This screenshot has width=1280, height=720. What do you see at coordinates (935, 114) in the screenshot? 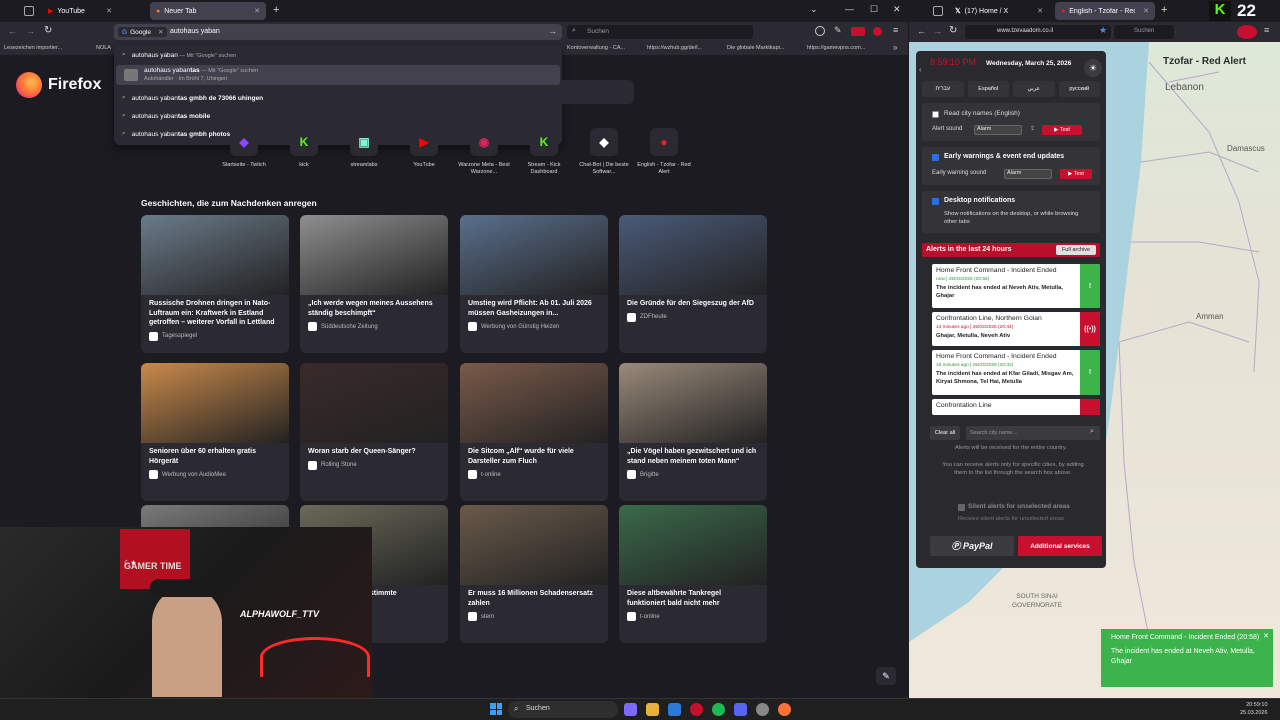
I see `read-city-names-checkbox` at bounding box center [935, 114].